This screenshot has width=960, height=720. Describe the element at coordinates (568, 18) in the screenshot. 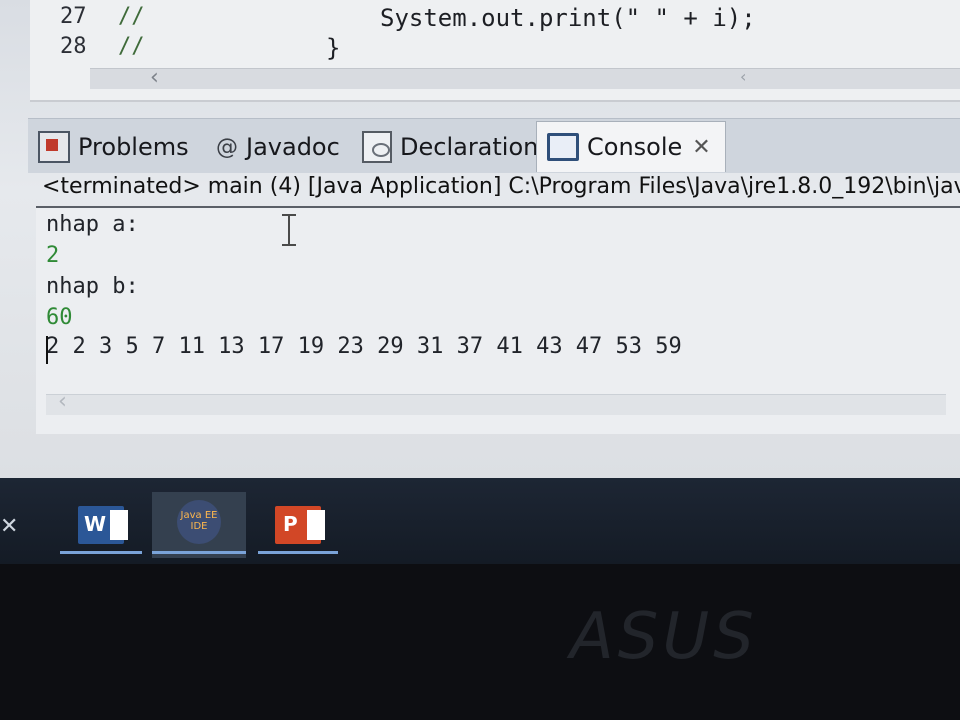

I see `code-statement: System.out.print(" " + i);` at that location.